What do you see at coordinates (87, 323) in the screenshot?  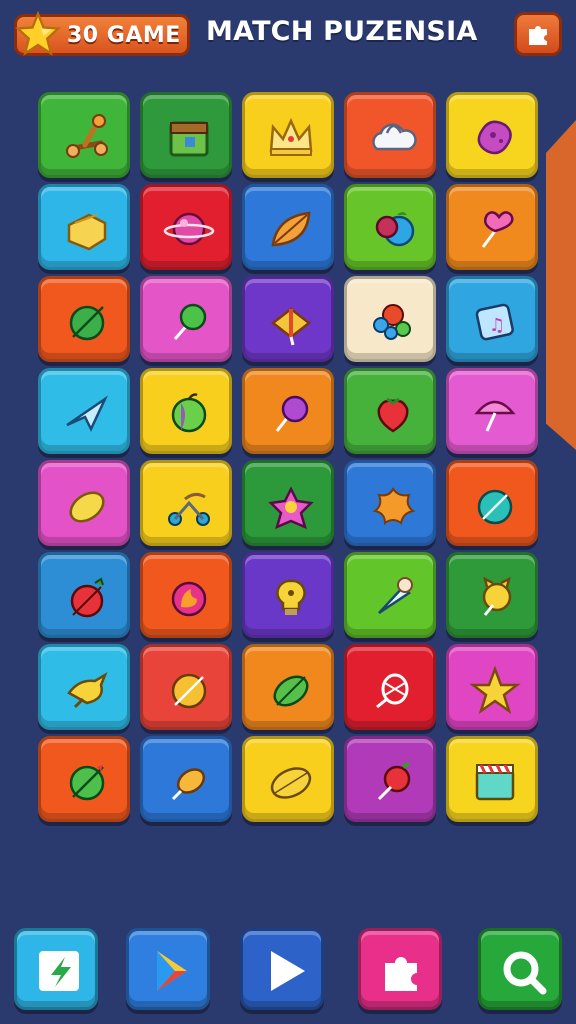 I see `green-ball-icon` at bounding box center [87, 323].